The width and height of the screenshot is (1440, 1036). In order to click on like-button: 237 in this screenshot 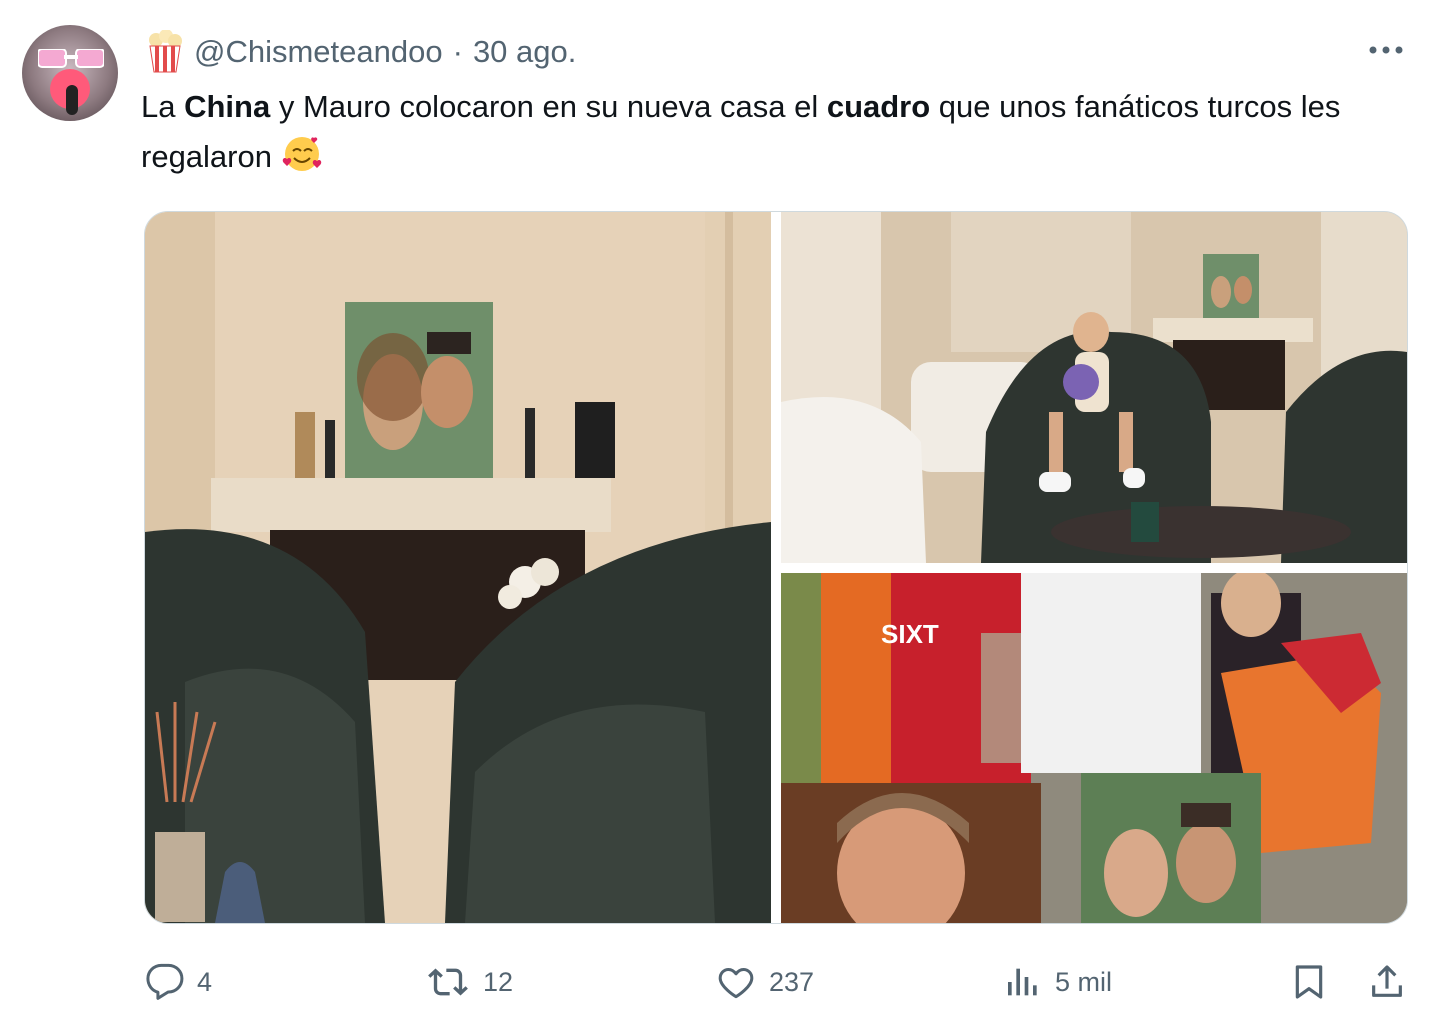, I will do `click(764, 982)`.